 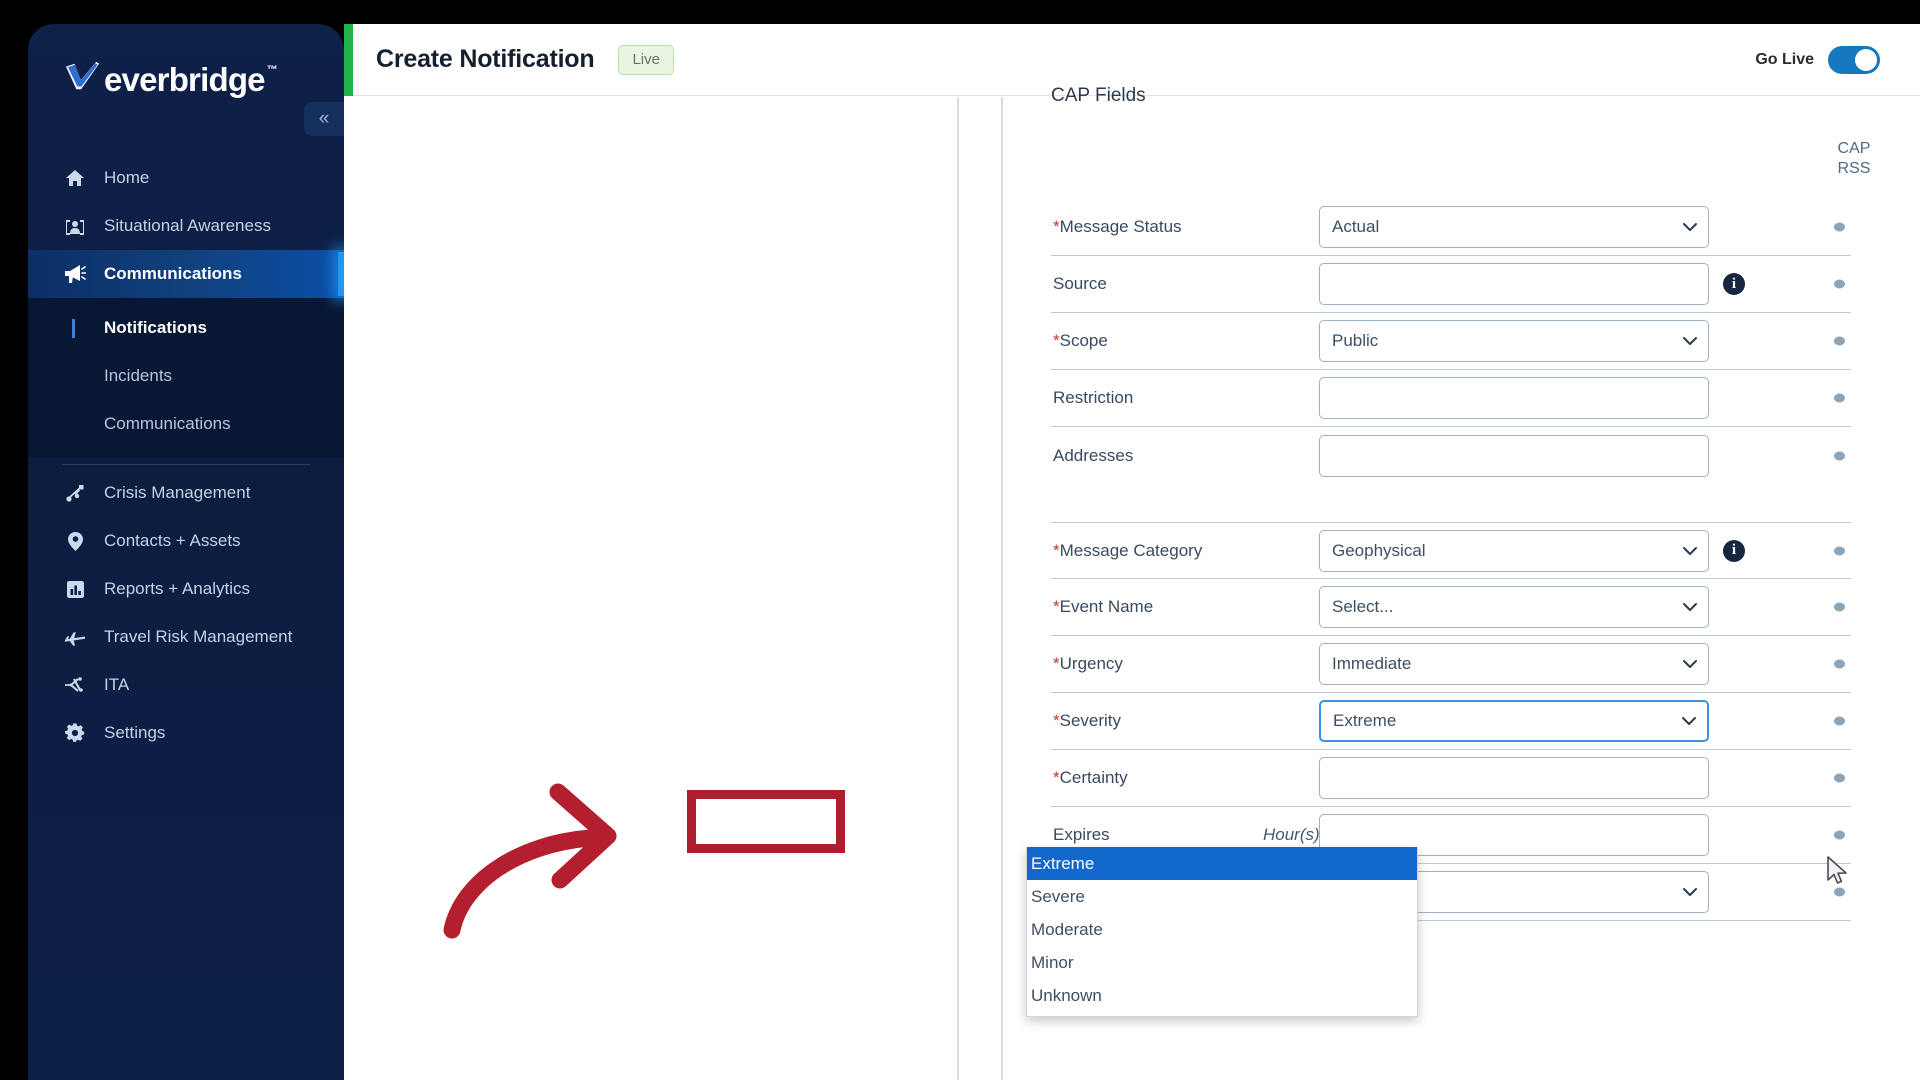 I want to click on cap-rss-column-header: CAP RSS, so click(x=1854, y=159).